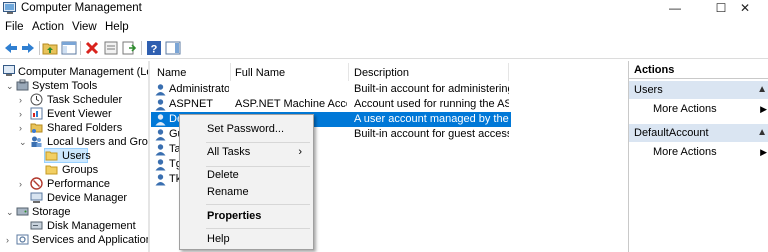  I want to click on tree-item-shared-folders: › Shared Folders, so click(74, 128).